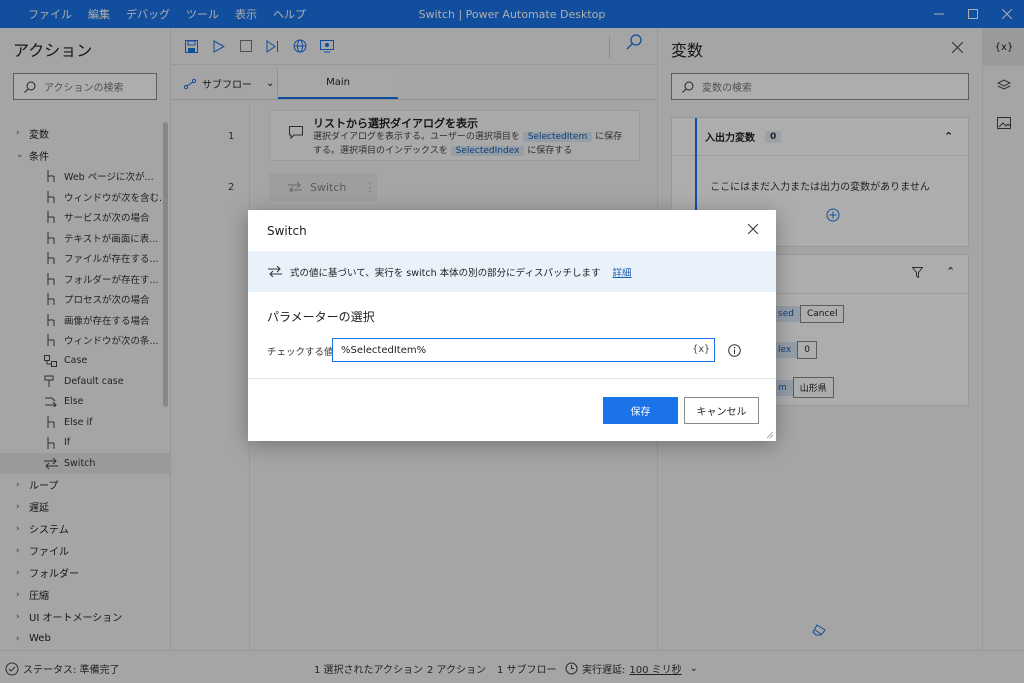 The image size is (1024, 683). What do you see at coordinates (275, 271) in the screenshot?
I see `switch-icon` at bounding box center [275, 271].